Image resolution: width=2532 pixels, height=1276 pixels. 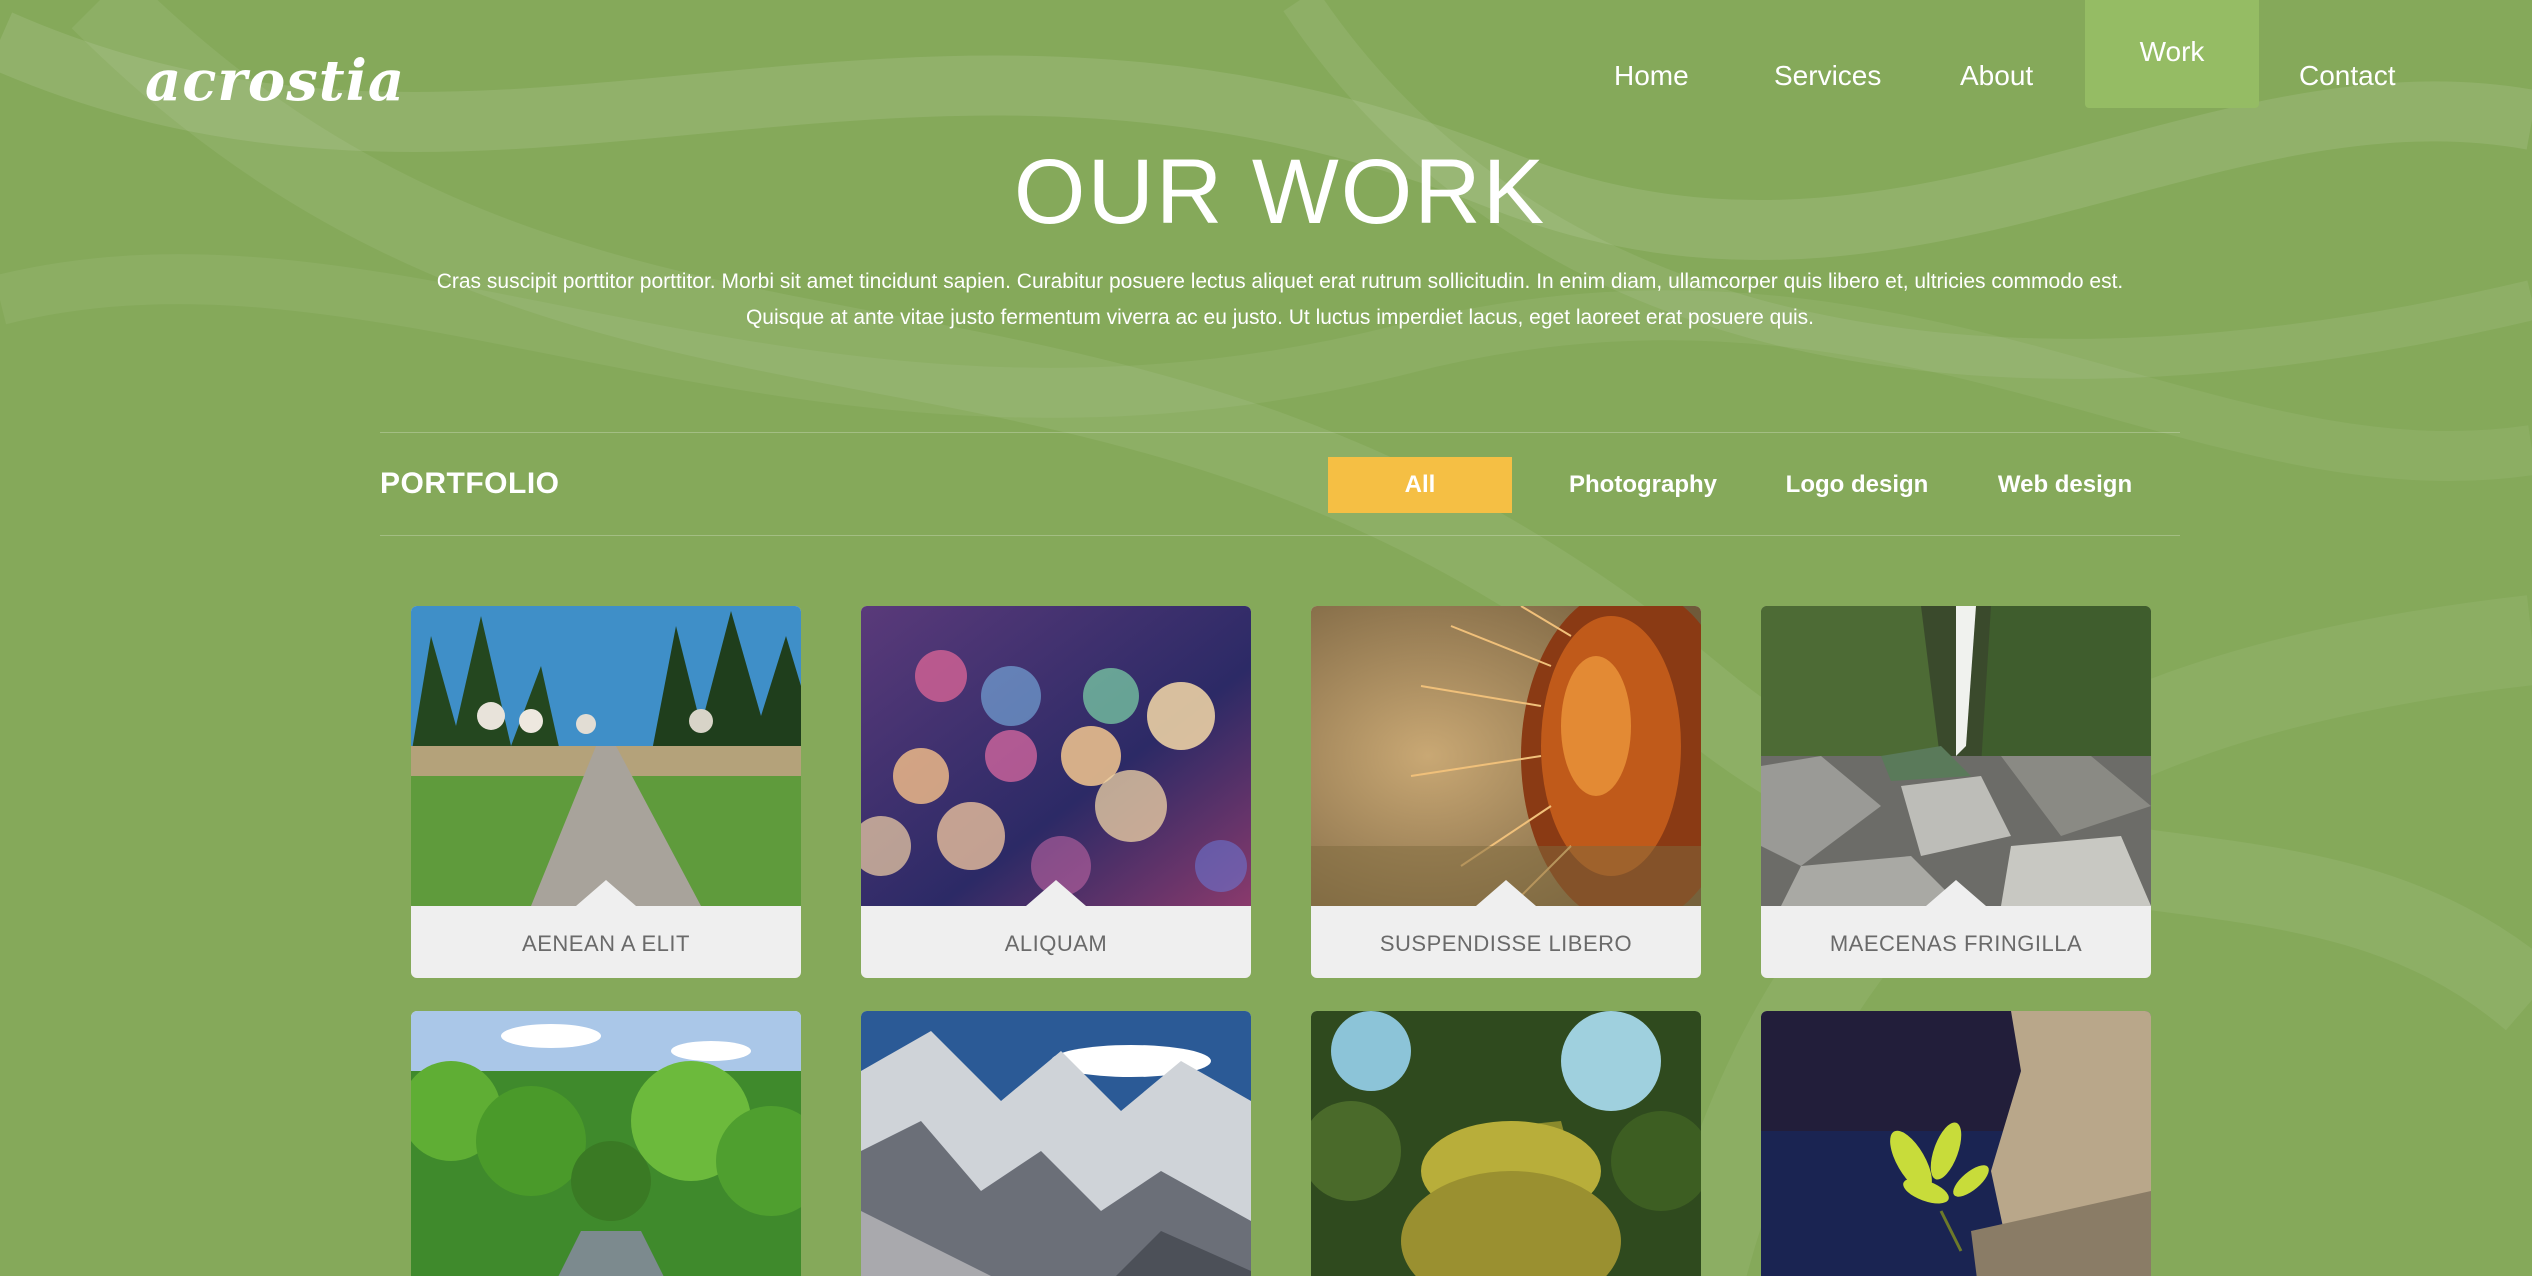 I want to click on page-title: OUR WORK, so click(x=1280, y=192).